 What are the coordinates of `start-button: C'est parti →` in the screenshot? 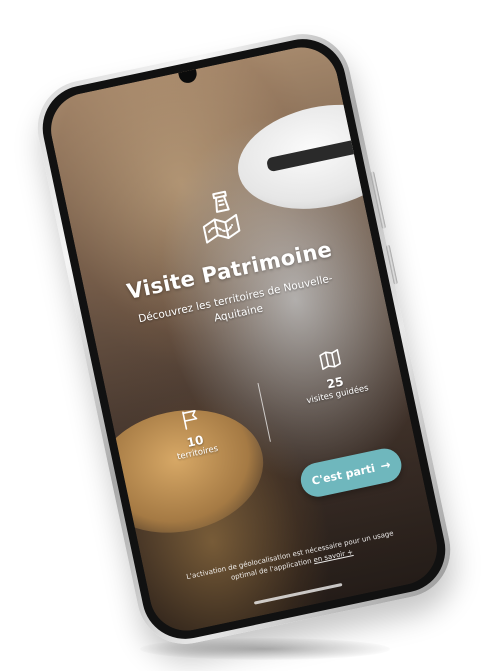 It's located at (351, 472).